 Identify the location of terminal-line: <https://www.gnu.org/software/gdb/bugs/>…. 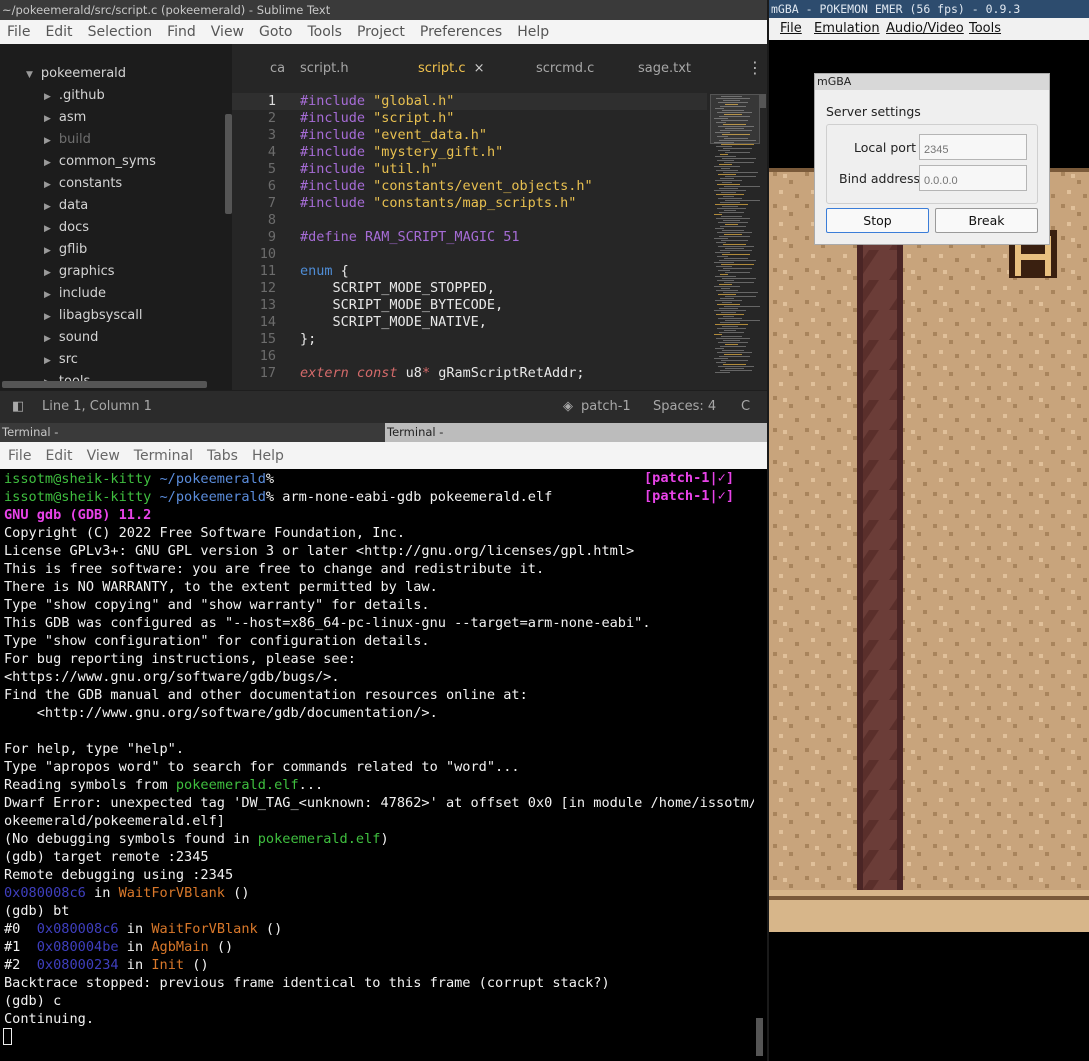
(172, 677).